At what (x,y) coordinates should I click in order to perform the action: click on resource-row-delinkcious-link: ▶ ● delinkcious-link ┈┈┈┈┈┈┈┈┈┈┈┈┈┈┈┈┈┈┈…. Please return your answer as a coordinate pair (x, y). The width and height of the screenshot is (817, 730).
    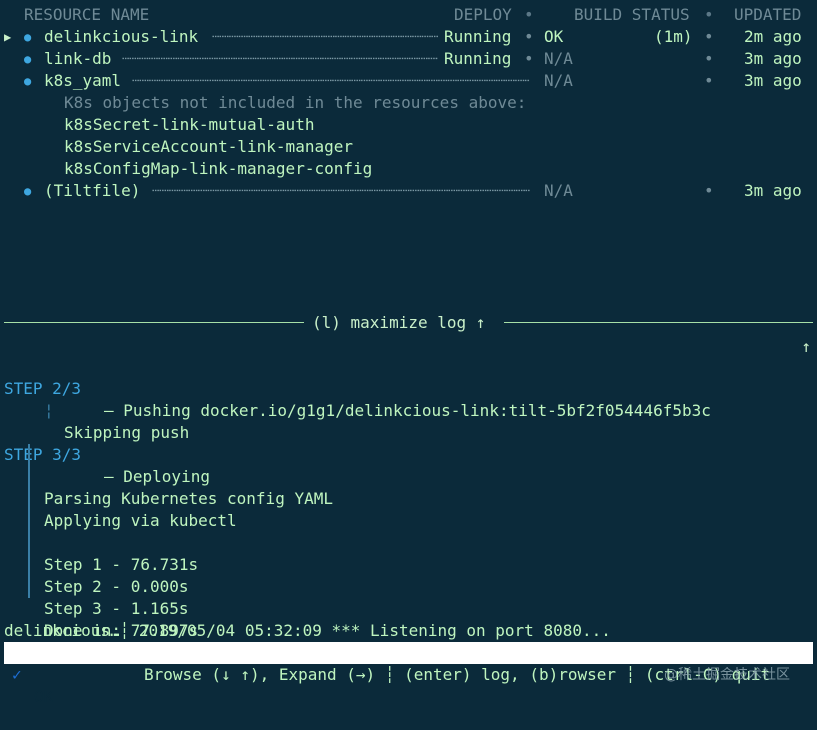
    Looking at the image, I should click on (408, 37).